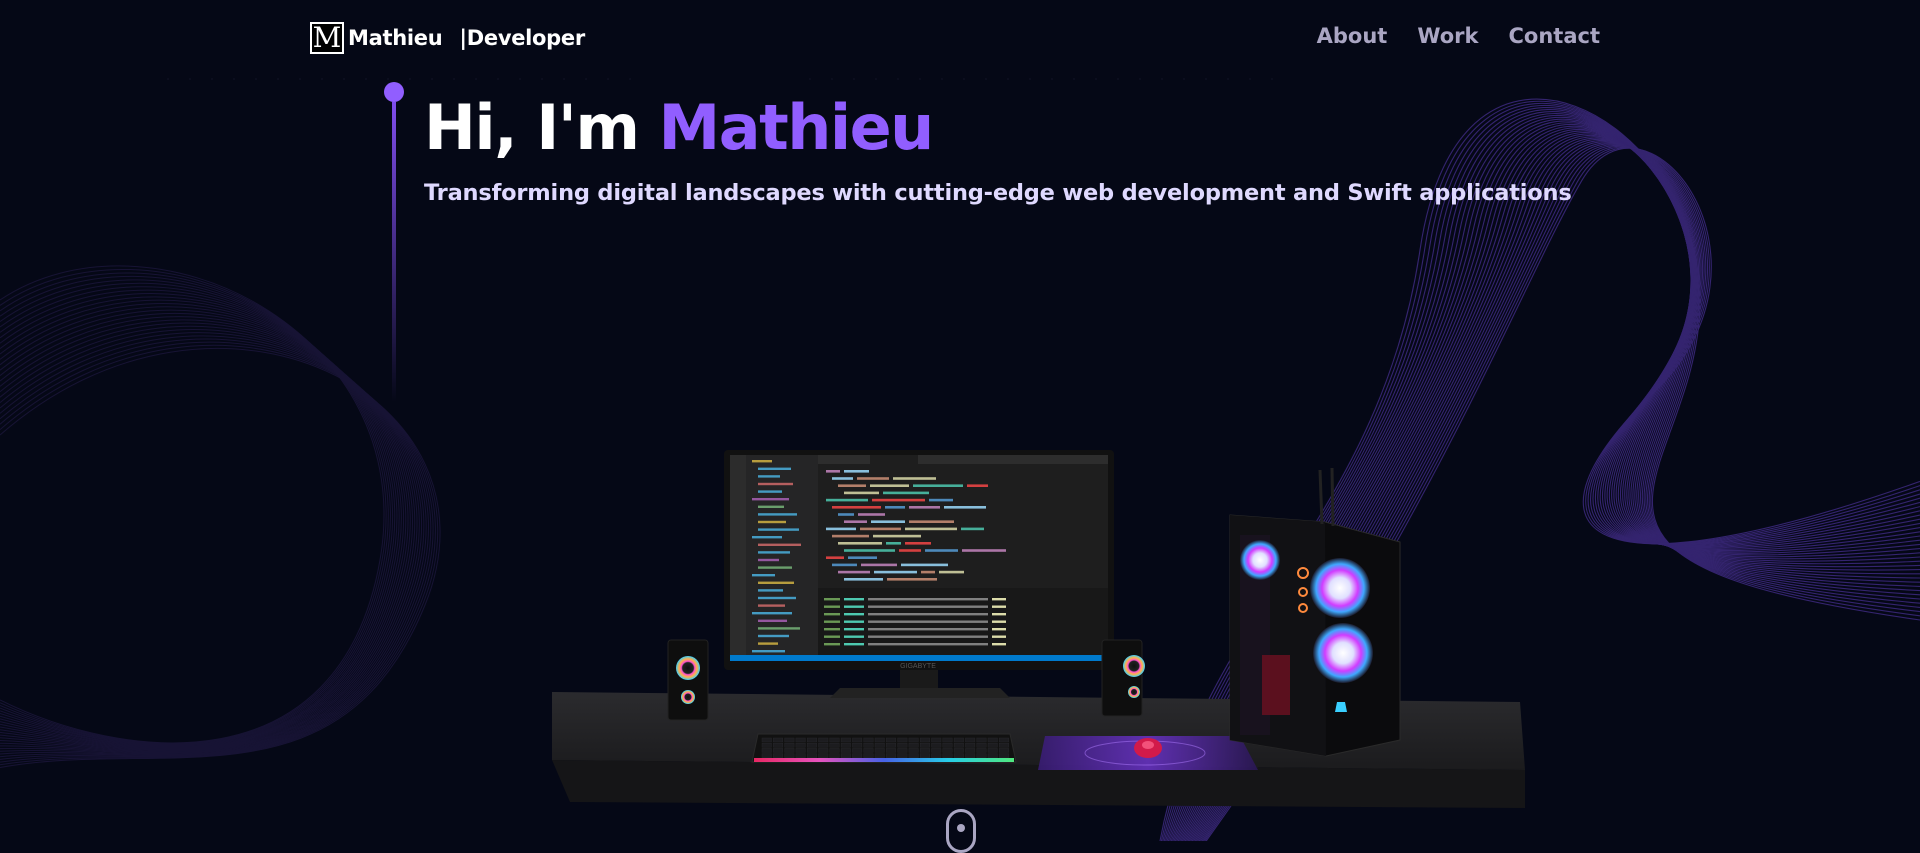 The image size is (1920, 853). What do you see at coordinates (961, 828) in the screenshot?
I see `scroll-dot` at bounding box center [961, 828].